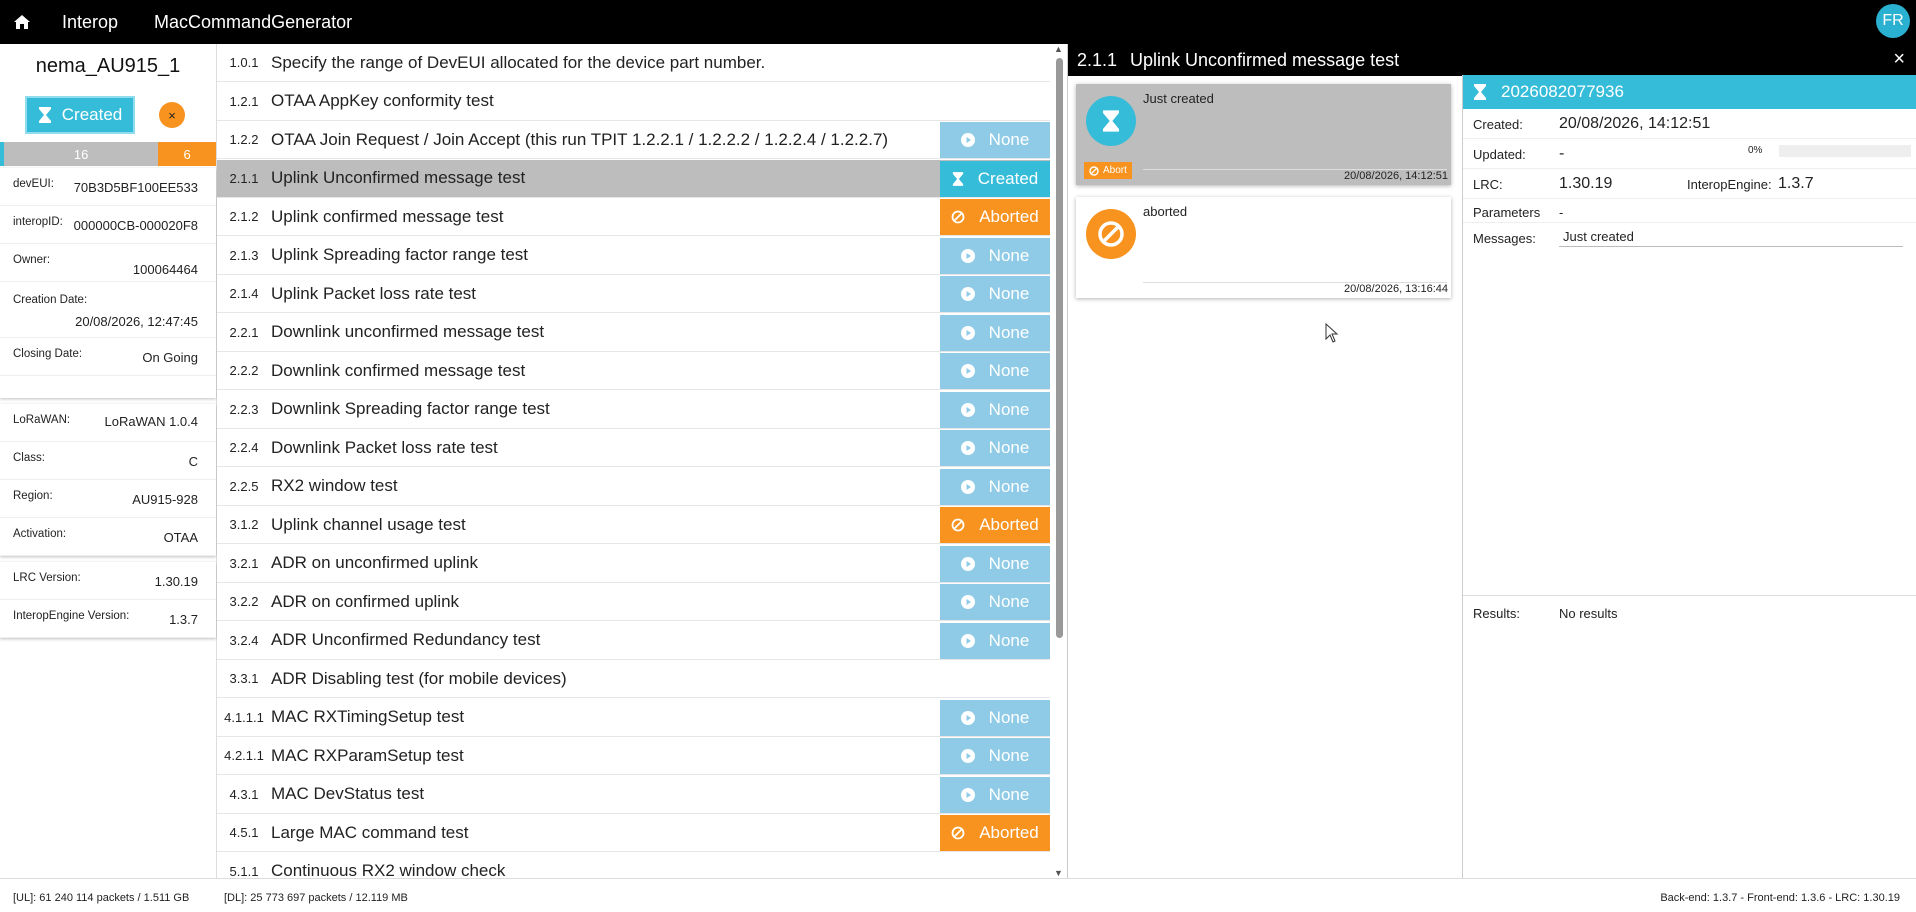 Image resolution: width=1916 pixels, height=912 pixels. Describe the element at coordinates (334, 485) in the screenshot. I see `test-name: RX2 window test` at that location.